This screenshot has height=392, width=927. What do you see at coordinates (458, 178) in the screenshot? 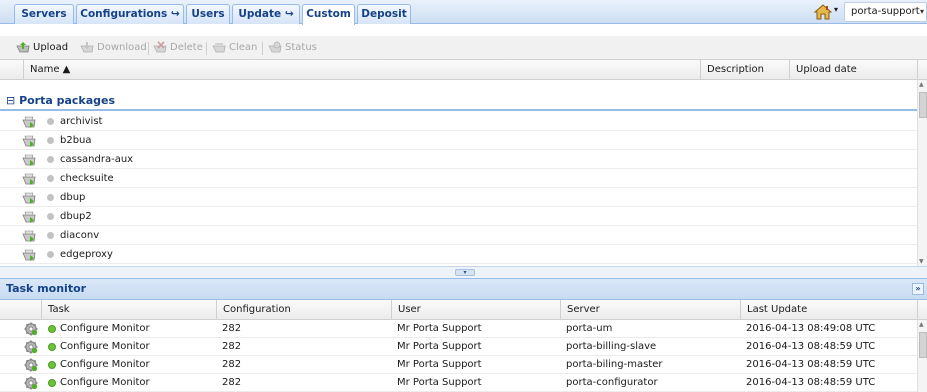
I see `package-row: checksuite` at bounding box center [458, 178].